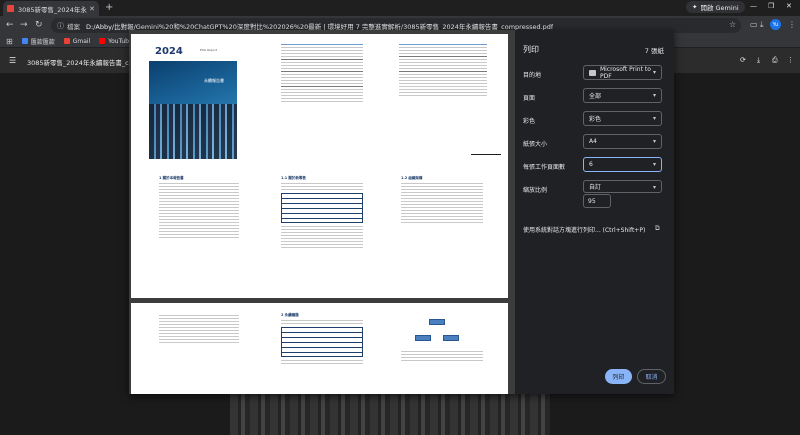 The image size is (800, 435). What do you see at coordinates (400, 8) in the screenshot?
I see `tab-strip: 3085新零售_2024年永續報告書 ✕ + ✦ 開啟 Gemini — ❐ ✕` at bounding box center [400, 8].